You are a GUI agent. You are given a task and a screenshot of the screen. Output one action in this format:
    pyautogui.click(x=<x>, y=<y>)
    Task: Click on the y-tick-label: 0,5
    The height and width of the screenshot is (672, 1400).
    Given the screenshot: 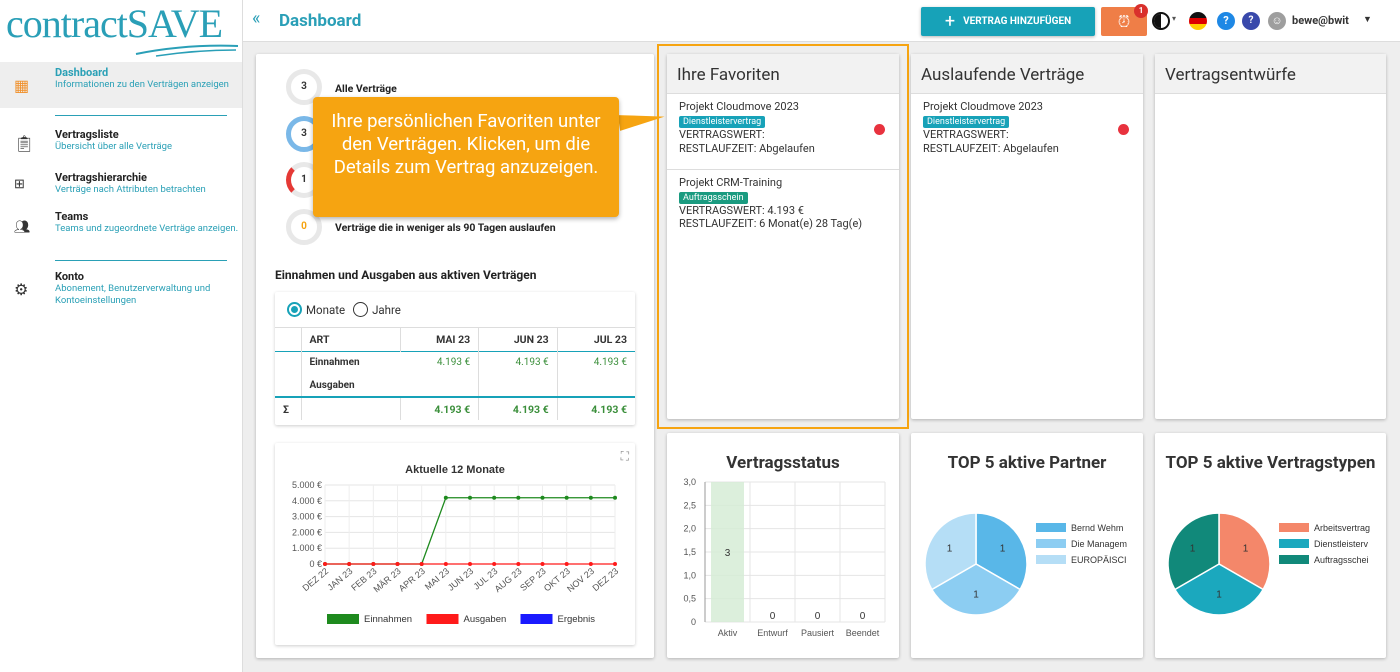 What is the action you would take?
    pyautogui.click(x=689, y=599)
    